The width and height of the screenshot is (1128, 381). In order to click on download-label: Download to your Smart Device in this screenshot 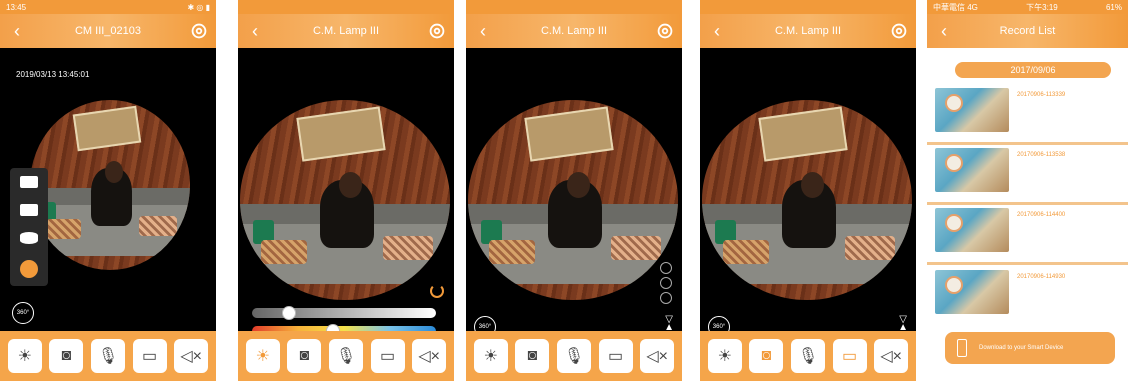, I will do `click(1021, 348)`.